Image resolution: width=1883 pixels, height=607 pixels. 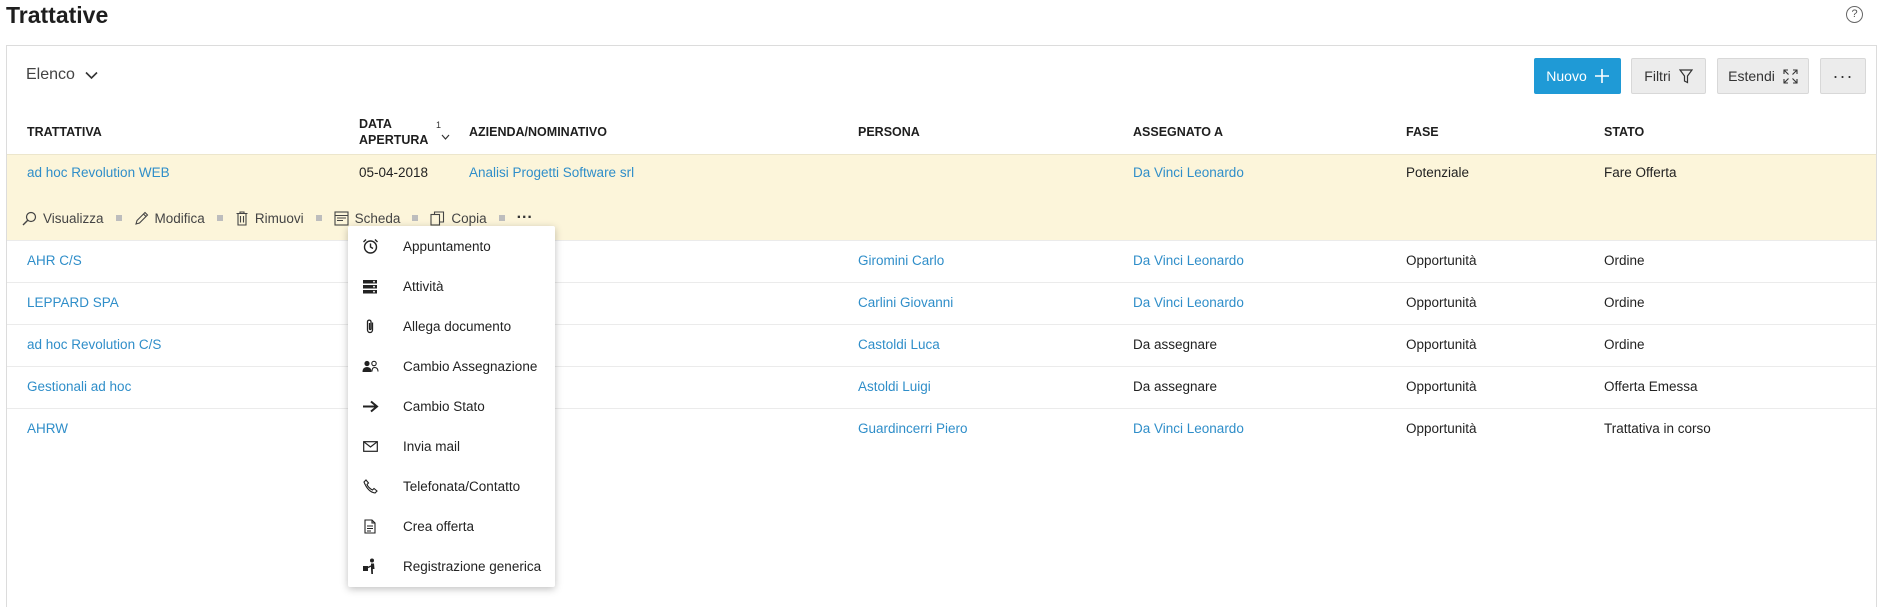 I want to click on chevron-down-icon, so click(x=91, y=75).